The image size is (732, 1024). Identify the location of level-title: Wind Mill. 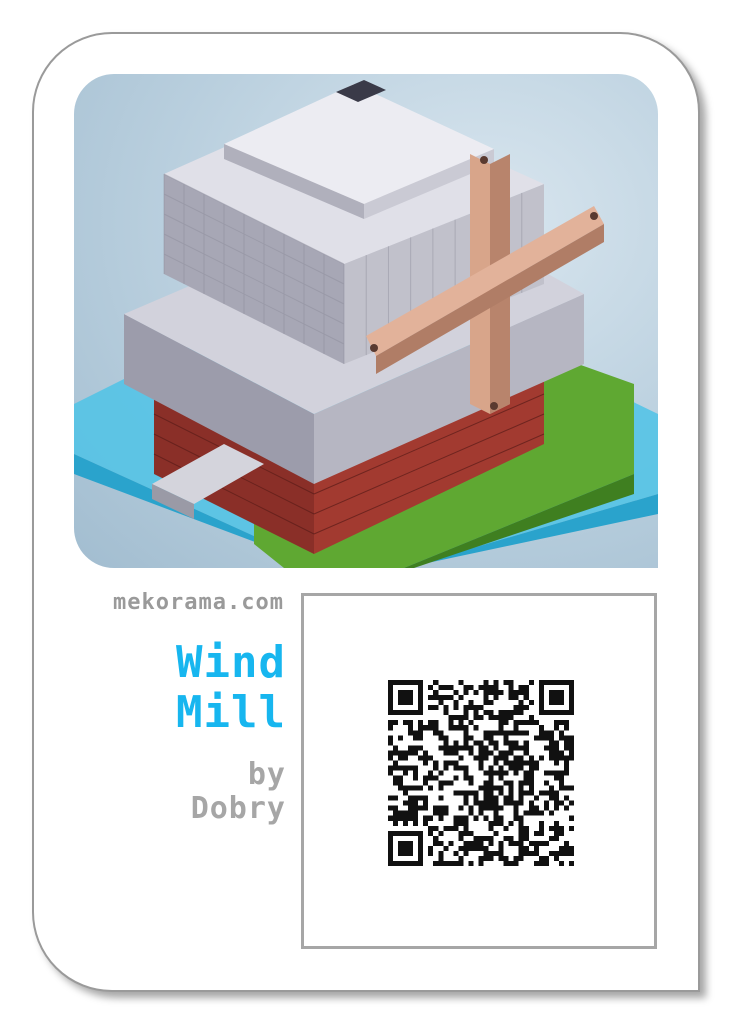
(173, 688).